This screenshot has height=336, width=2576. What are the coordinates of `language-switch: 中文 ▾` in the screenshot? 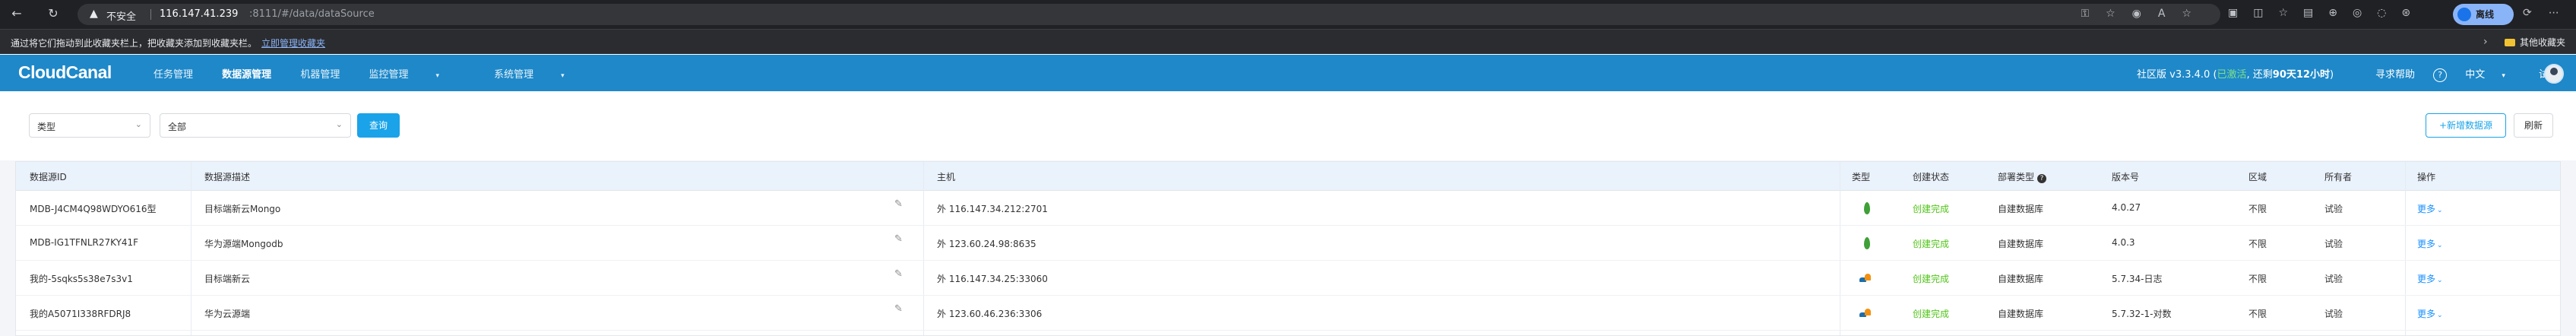 It's located at (2493, 75).